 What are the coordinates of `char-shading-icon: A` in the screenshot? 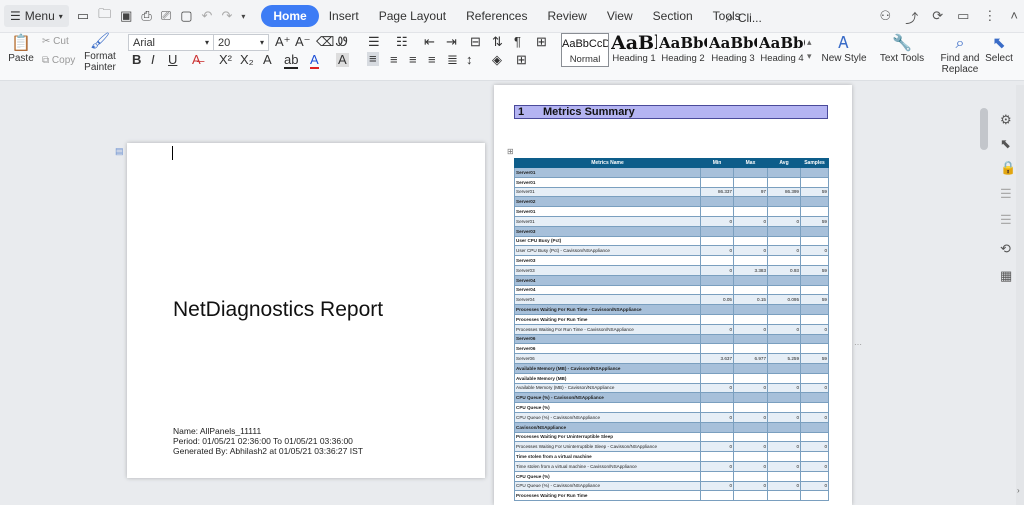 It's located at (342, 60).